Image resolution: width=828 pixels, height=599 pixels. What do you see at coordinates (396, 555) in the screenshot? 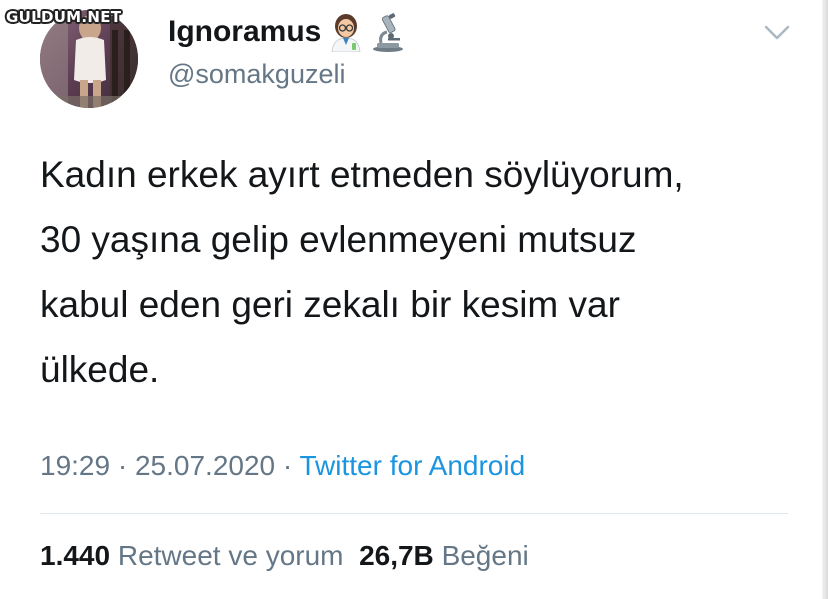
I see `likes-count: 26,7B` at bounding box center [396, 555].